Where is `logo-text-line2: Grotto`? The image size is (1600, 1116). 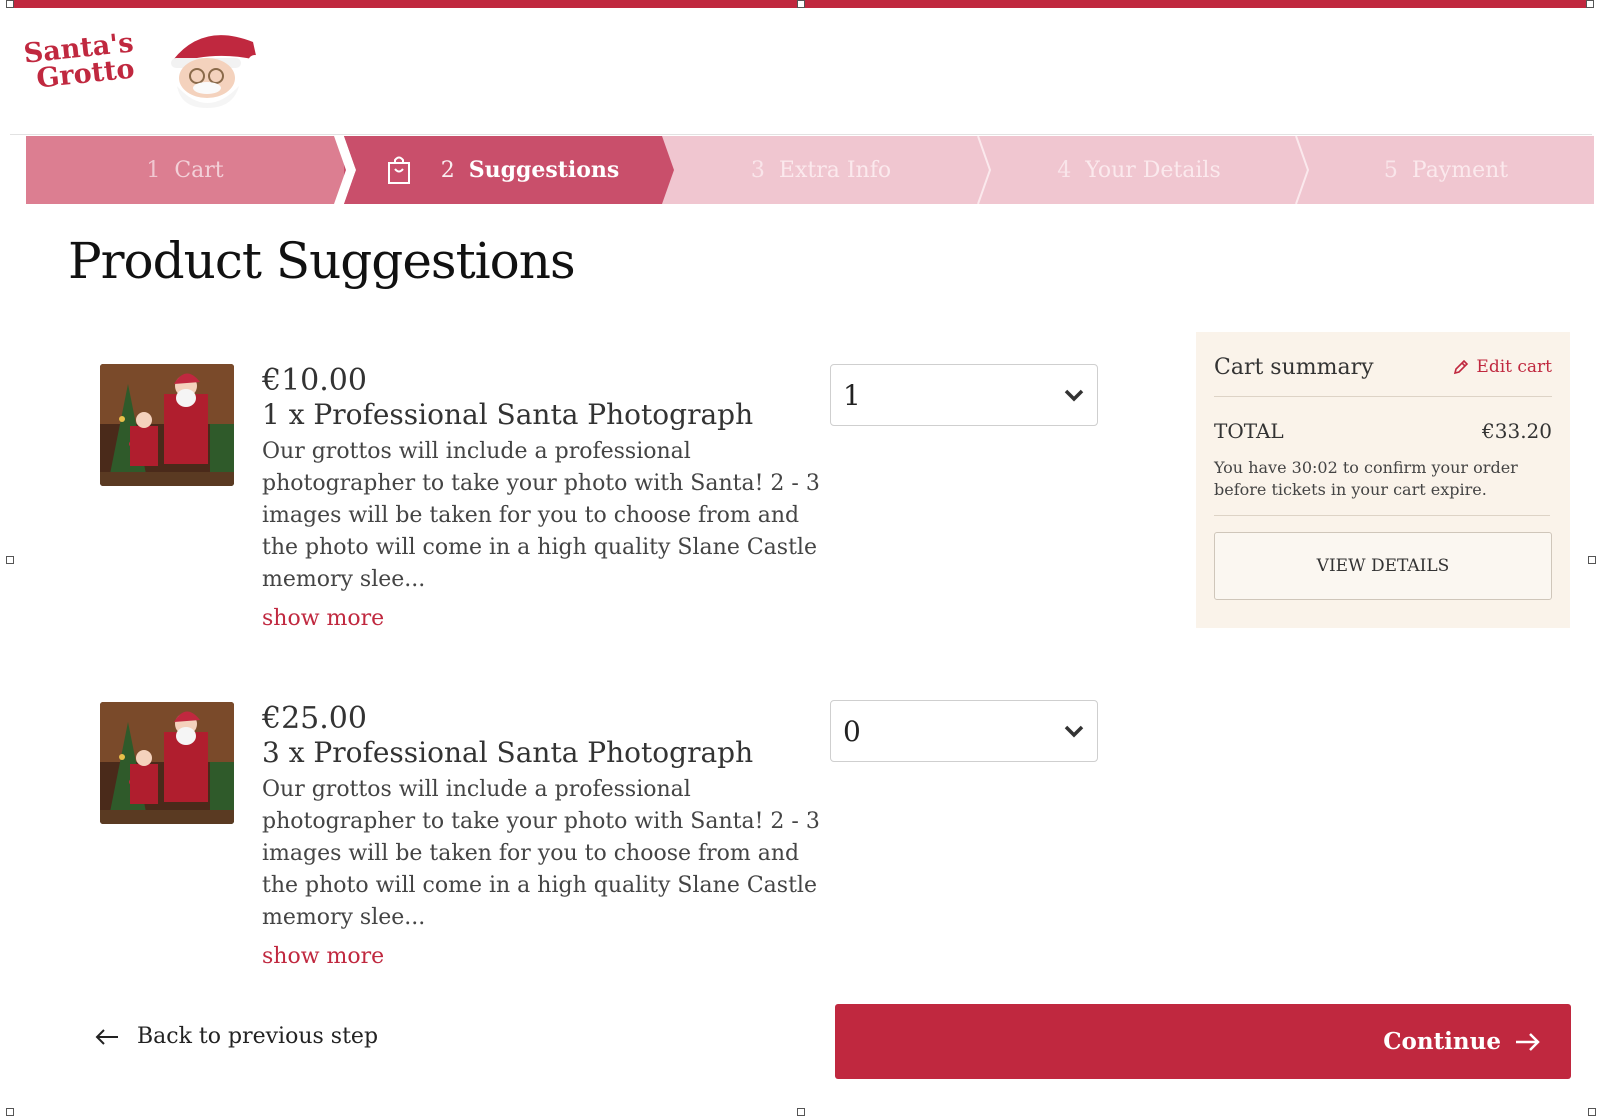
logo-text-line2: Grotto is located at coordinates (85, 74).